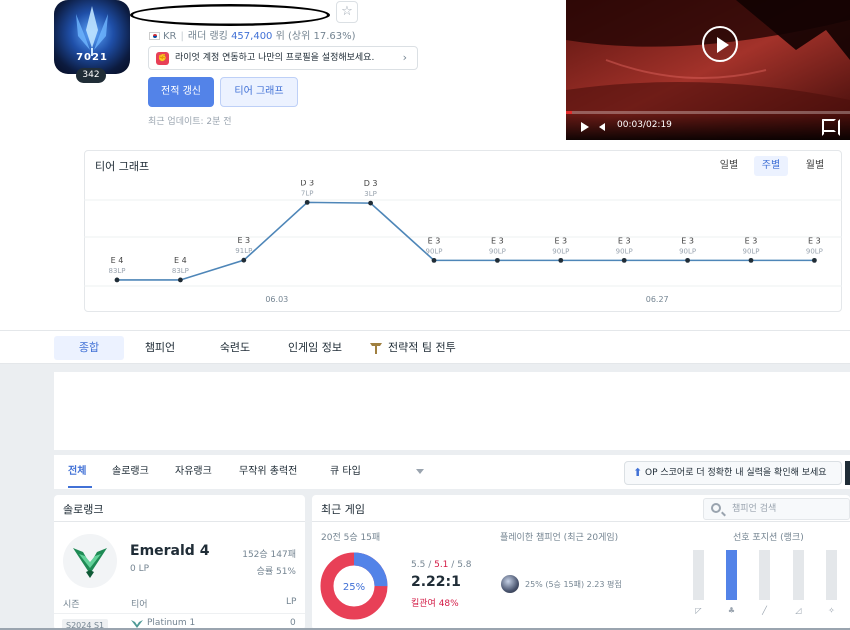  What do you see at coordinates (345, 472) in the screenshot?
I see `queue-type-select: 큐 타입` at bounding box center [345, 472].